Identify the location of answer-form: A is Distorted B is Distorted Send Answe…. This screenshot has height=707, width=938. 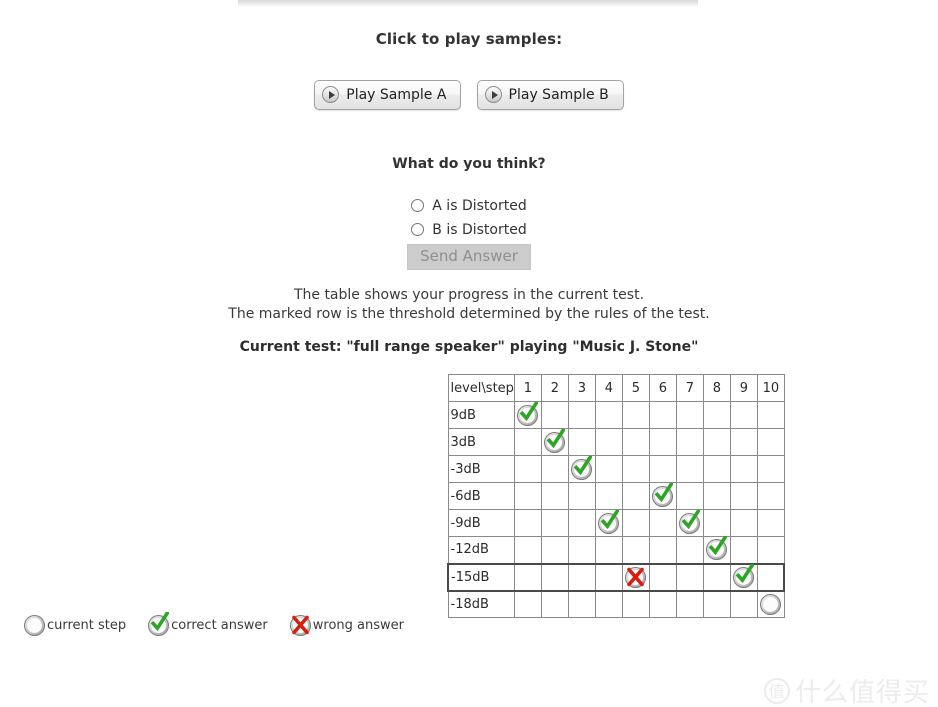
(469, 232).